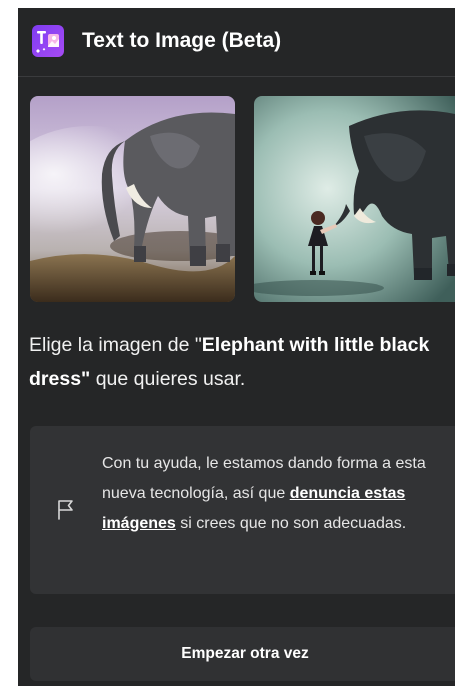 This screenshot has height=690, width=455. I want to click on panel-header: Text to Image (Beta), so click(236, 42).